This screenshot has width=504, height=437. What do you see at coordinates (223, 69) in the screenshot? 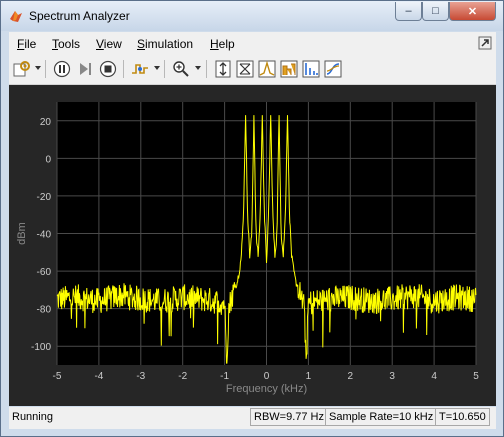
I see `autoscale-icon` at bounding box center [223, 69].